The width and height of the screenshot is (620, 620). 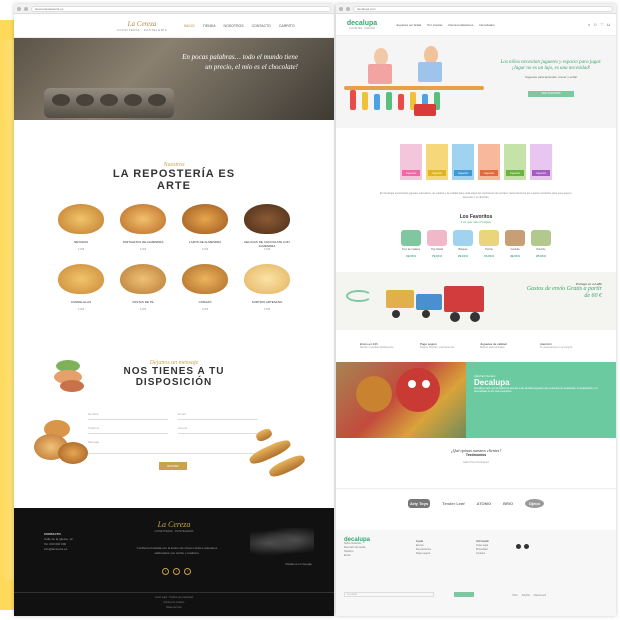 I want to click on product-card: Tipi infantil 79,00 €, so click(x=437, y=244).